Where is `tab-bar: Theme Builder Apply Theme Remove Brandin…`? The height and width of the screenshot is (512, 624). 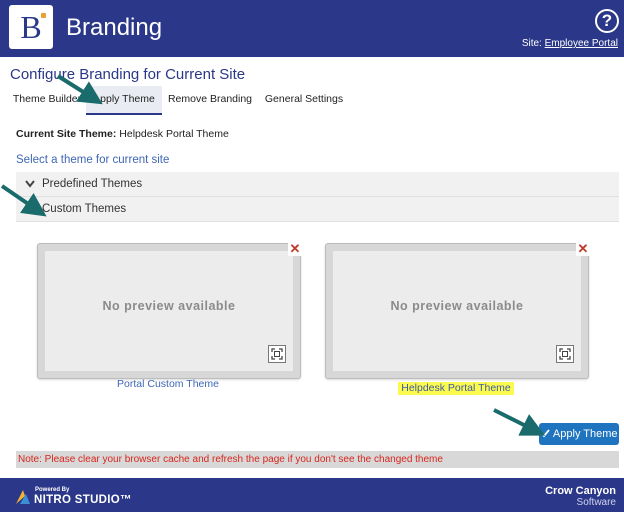
tab-bar: Theme Builder Apply Theme Remove Brandin… is located at coordinates (314, 100).